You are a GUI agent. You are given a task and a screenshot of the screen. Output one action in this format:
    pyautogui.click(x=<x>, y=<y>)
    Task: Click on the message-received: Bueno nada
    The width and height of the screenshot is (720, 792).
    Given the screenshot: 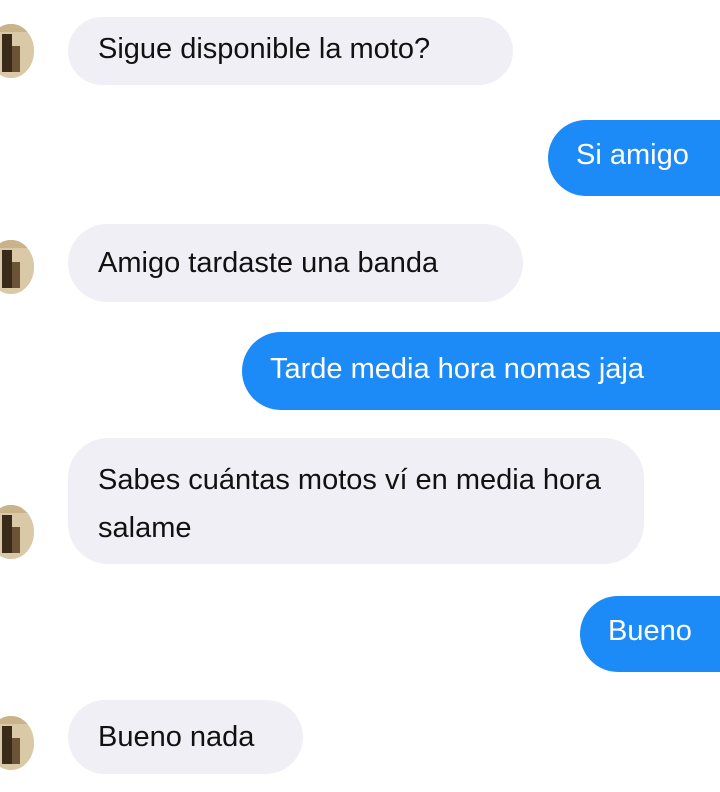 What is the action you would take?
    pyautogui.click(x=185, y=737)
    